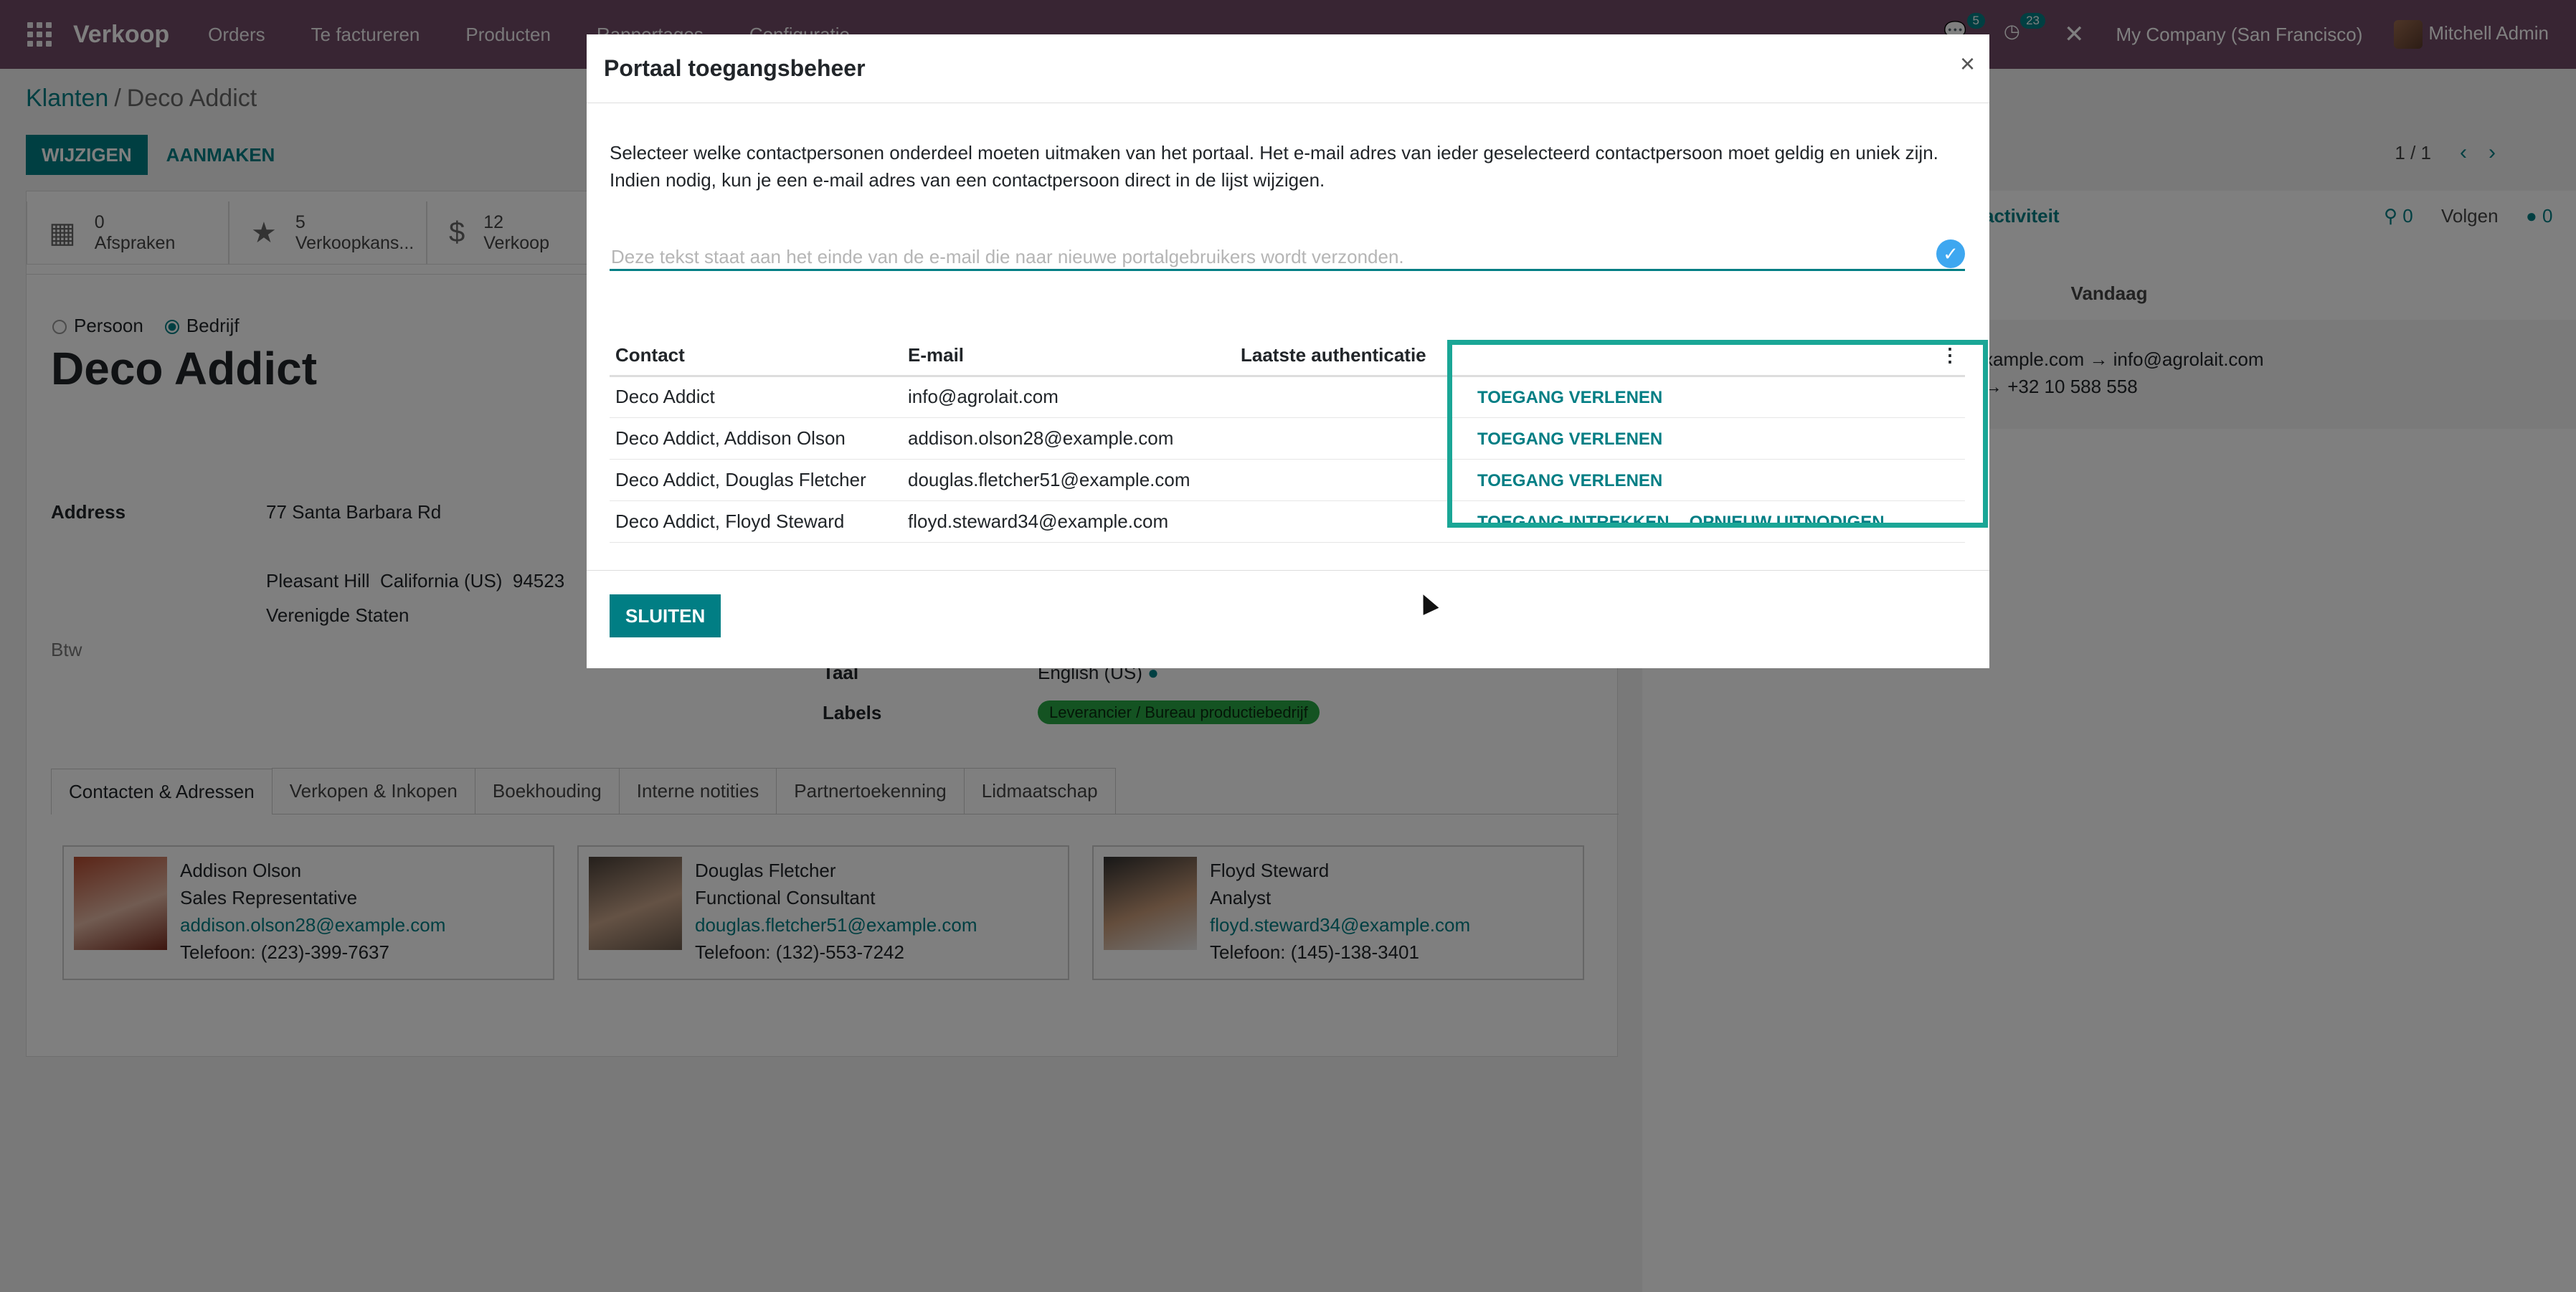 This screenshot has width=2576, height=1292. I want to click on row-email: info@agrolait.com, so click(1068, 397).